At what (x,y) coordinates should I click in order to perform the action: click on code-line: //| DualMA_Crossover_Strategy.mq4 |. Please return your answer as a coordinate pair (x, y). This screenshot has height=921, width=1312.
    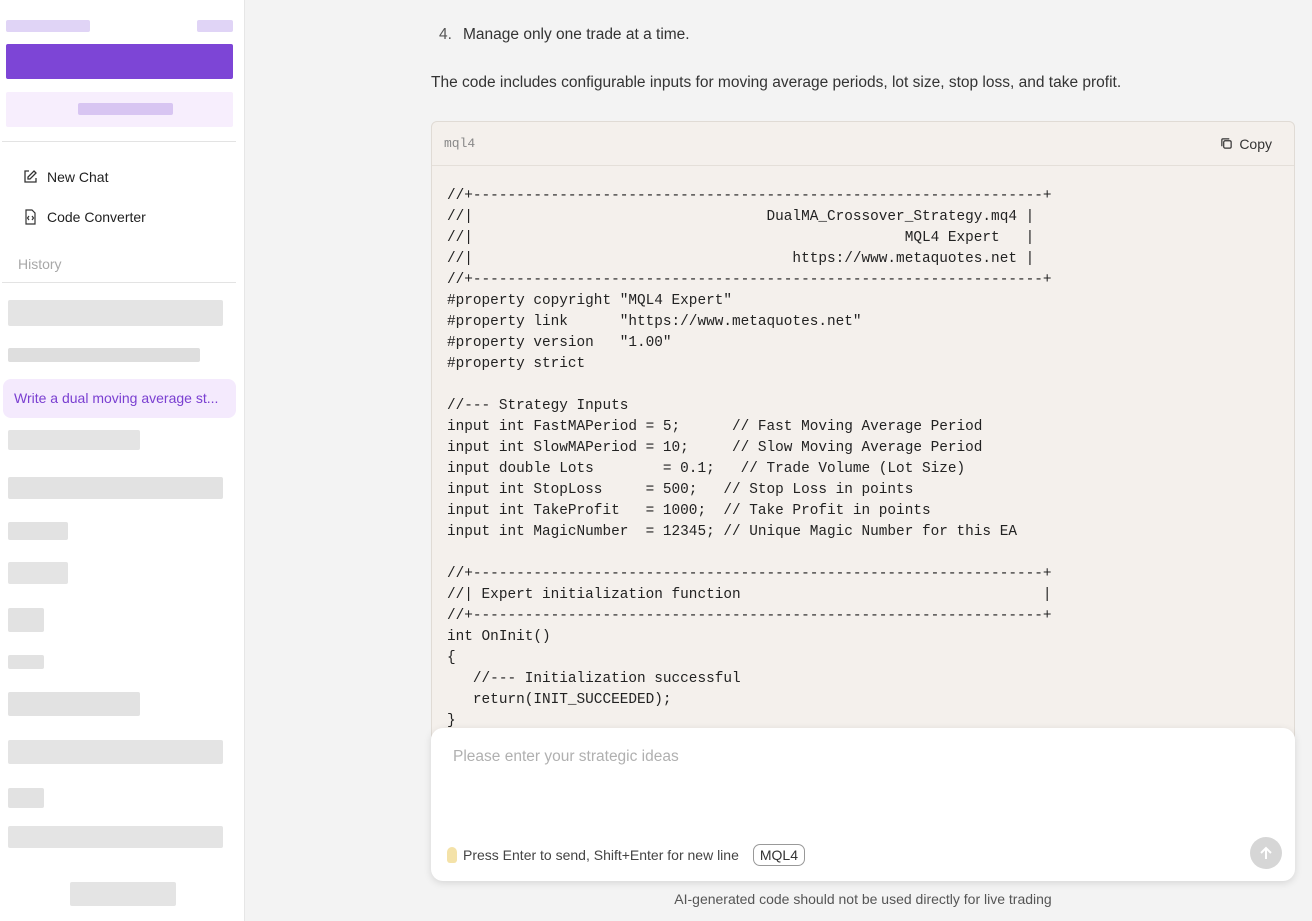
    Looking at the image, I should click on (741, 217).